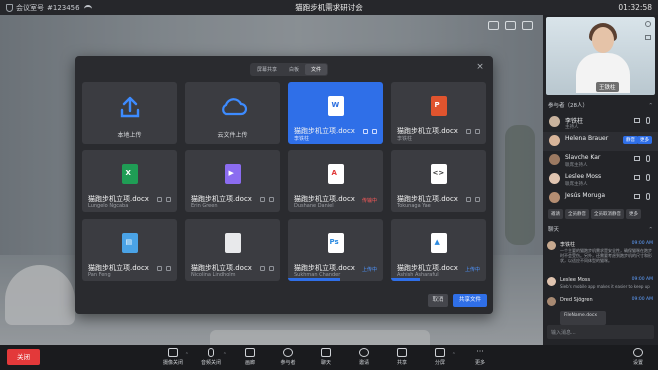 The height and width of the screenshot is (370, 658). What do you see at coordinates (438, 250) in the screenshot?
I see `file-tile: ▲ 猫跑步机立项.docx Ashish Asharaful 上传中` at bounding box center [438, 250].